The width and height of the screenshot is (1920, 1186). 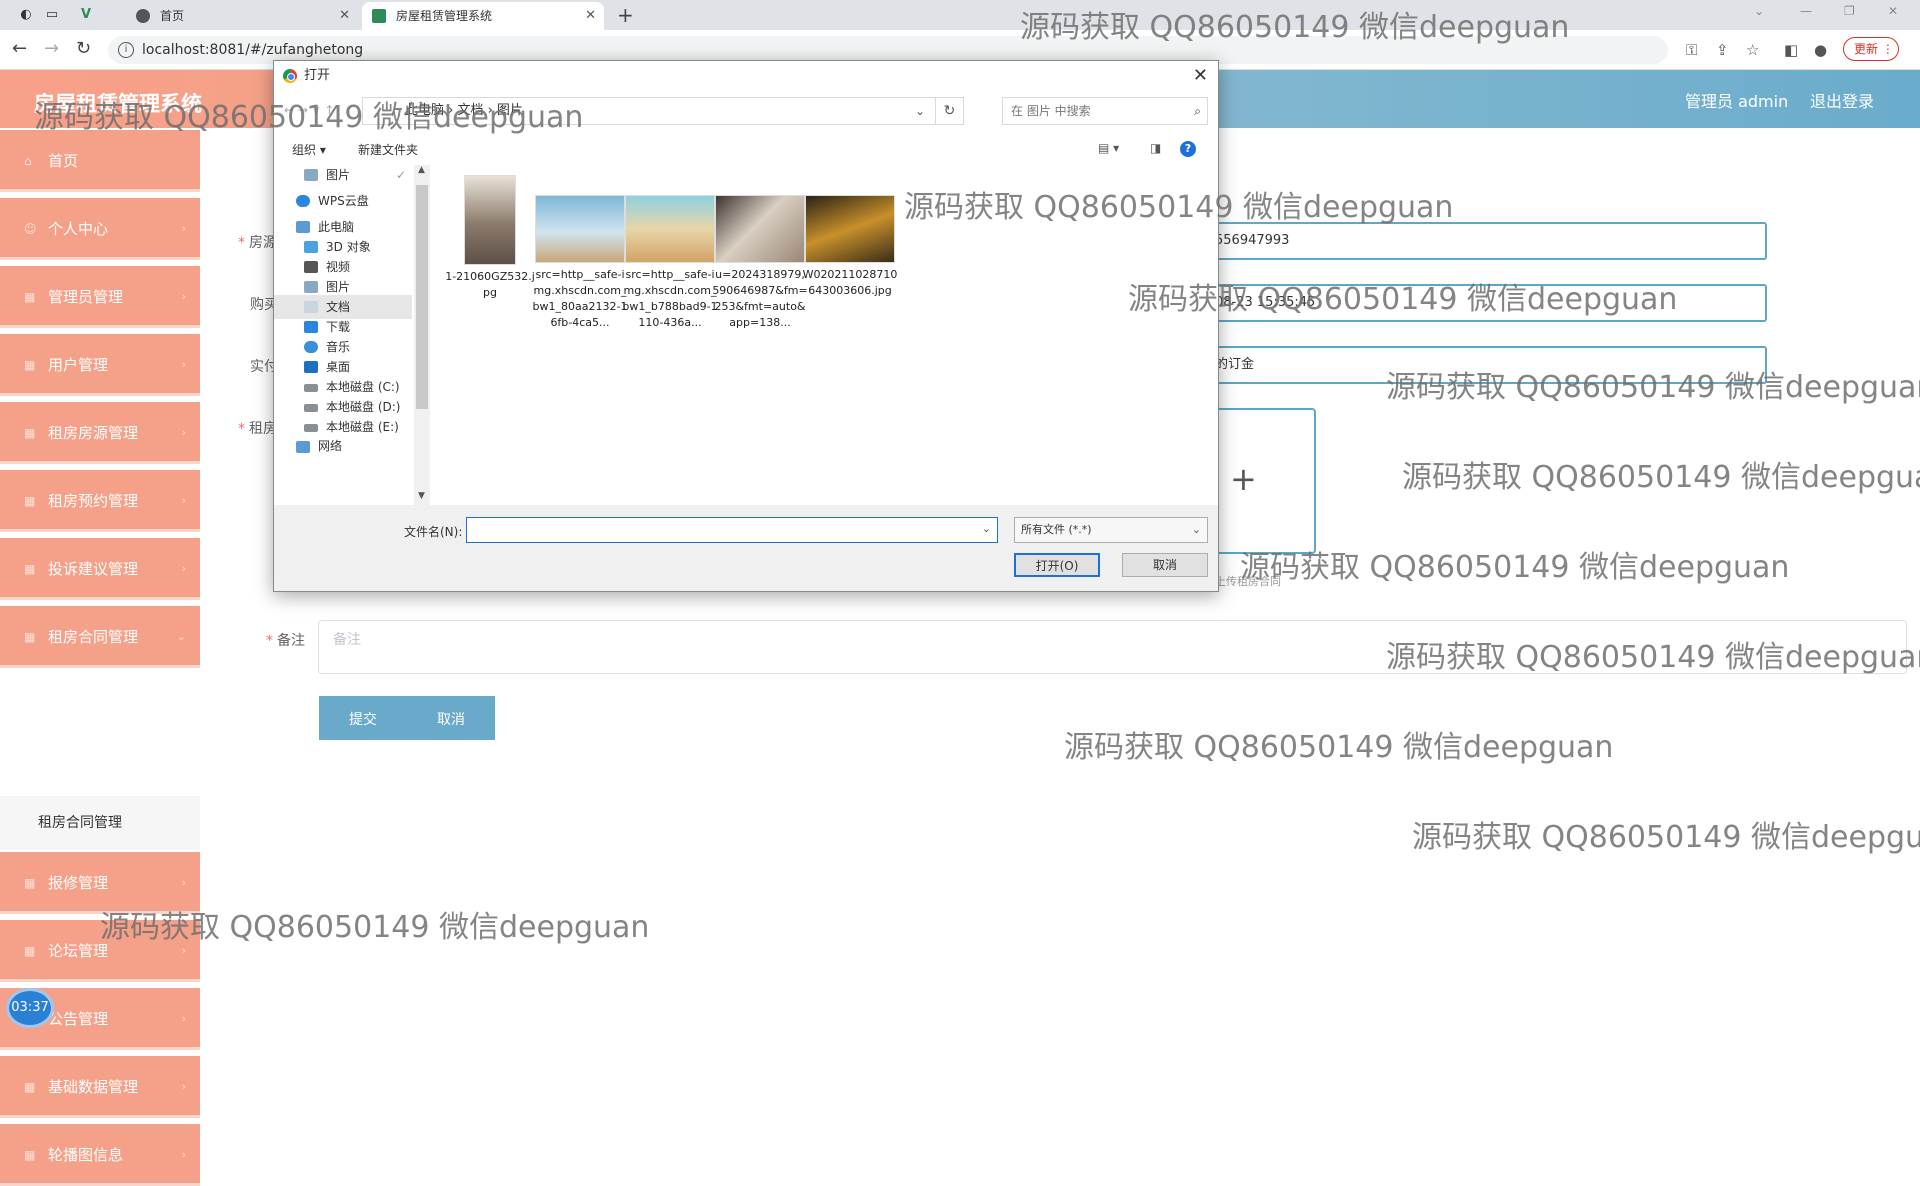 I want to click on breadcrumb: 此电脑 › 文档 › 图片 ⌄, so click(x=649, y=111).